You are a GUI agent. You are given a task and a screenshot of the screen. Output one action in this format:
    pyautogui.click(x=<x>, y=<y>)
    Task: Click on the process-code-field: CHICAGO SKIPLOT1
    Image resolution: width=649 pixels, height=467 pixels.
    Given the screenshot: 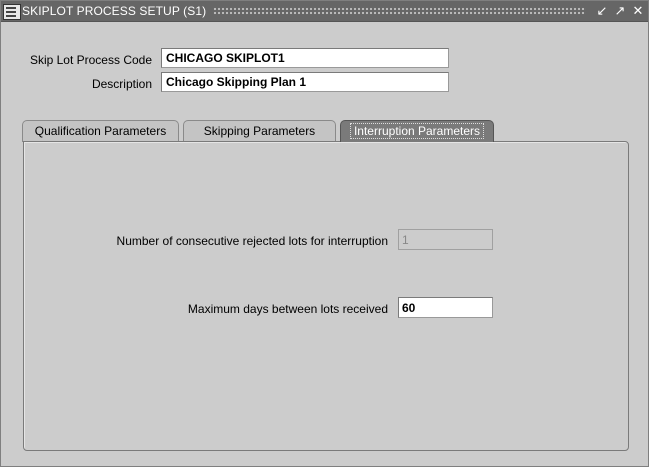 What is the action you would take?
    pyautogui.click(x=305, y=58)
    